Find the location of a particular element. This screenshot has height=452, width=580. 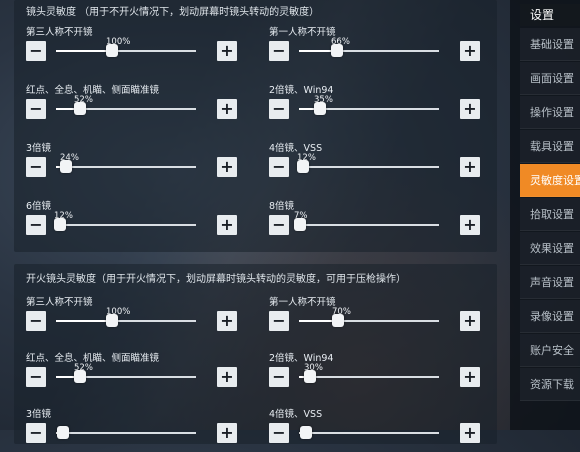

sensitivity-slider: 70% is located at coordinates (369, 317).